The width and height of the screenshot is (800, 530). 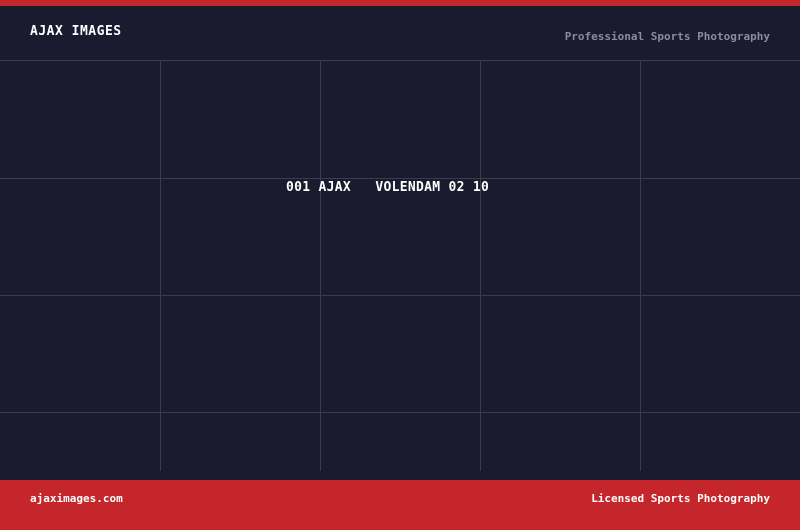 I want to click on brand-title: AJAX IMAGES, so click(x=76, y=31).